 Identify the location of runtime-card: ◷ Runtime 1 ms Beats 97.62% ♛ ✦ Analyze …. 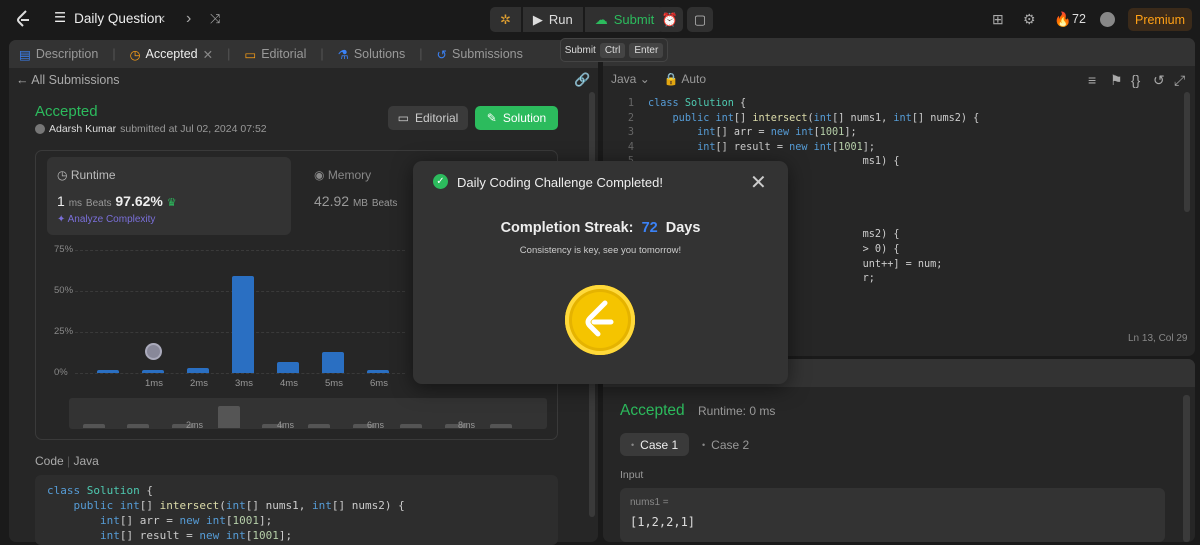
(169, 196).